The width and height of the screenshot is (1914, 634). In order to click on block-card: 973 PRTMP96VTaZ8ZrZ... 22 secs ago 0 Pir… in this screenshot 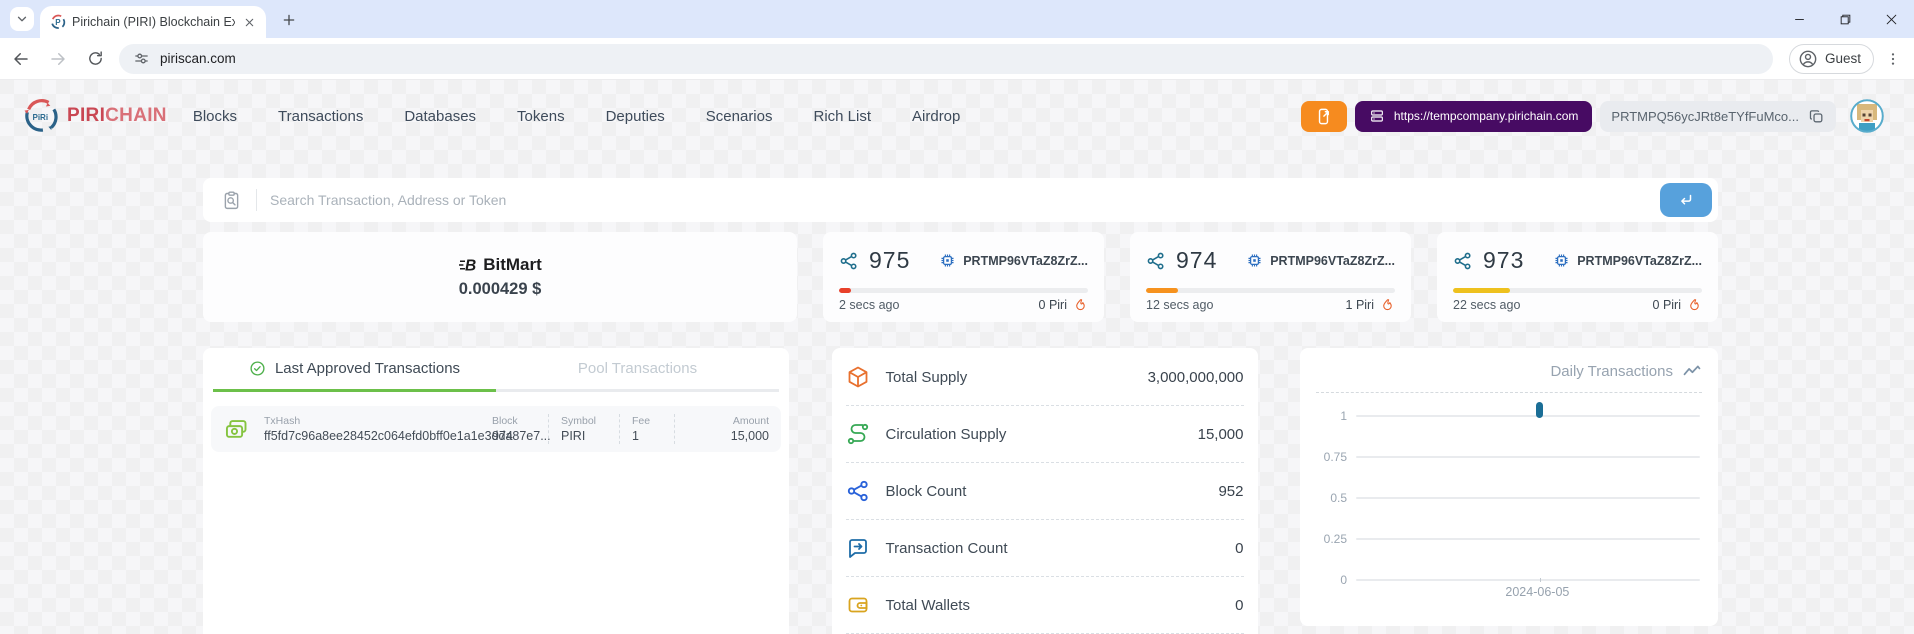, I will do `click(1577, 277)`.